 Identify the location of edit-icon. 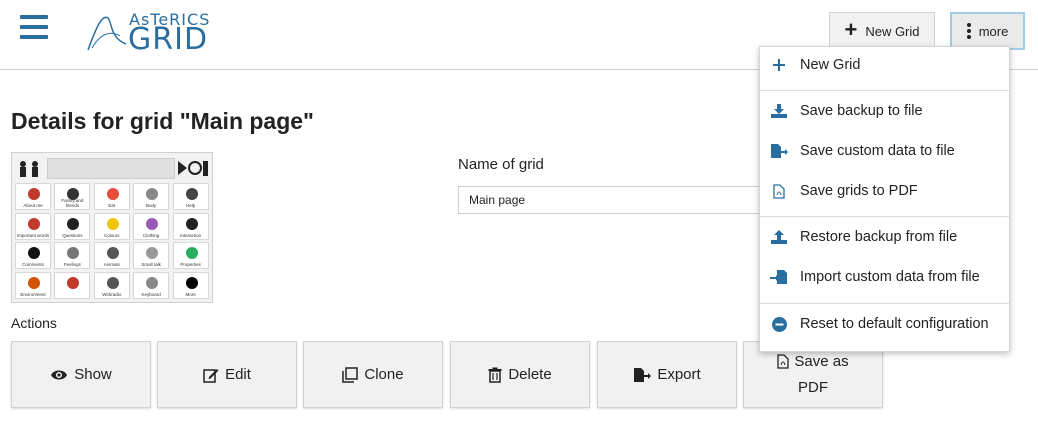
(211, 375).